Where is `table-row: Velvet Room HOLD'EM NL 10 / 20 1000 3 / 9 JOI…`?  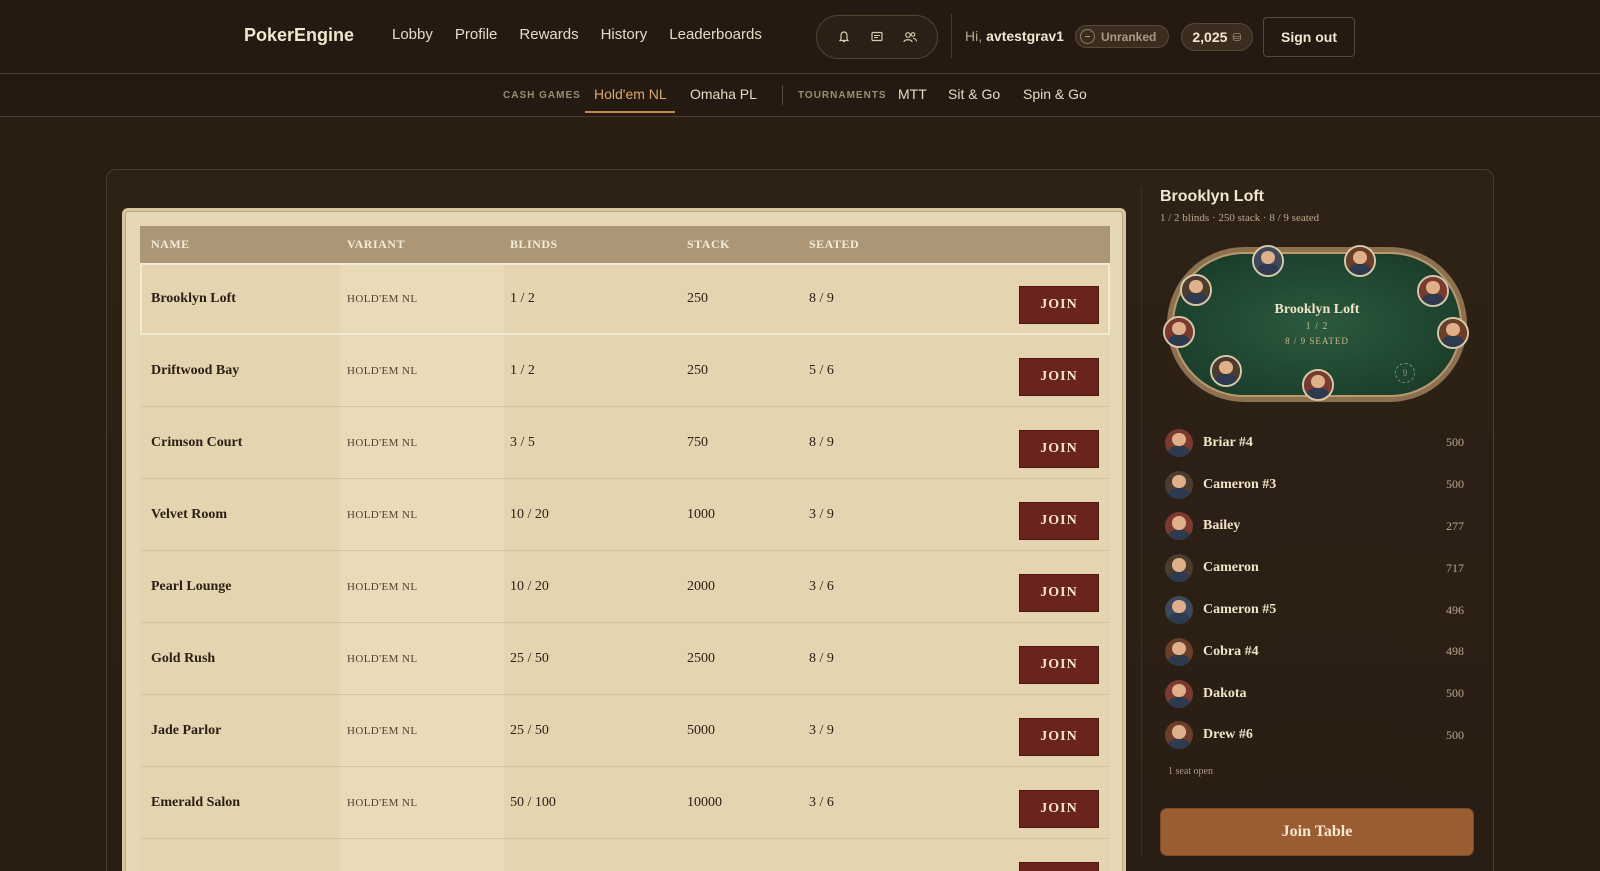 table-row: Velvet Room HOLD'EM NL 10 / 20 1000 3 / 9 JOI… is located at coordinates (625, 515).